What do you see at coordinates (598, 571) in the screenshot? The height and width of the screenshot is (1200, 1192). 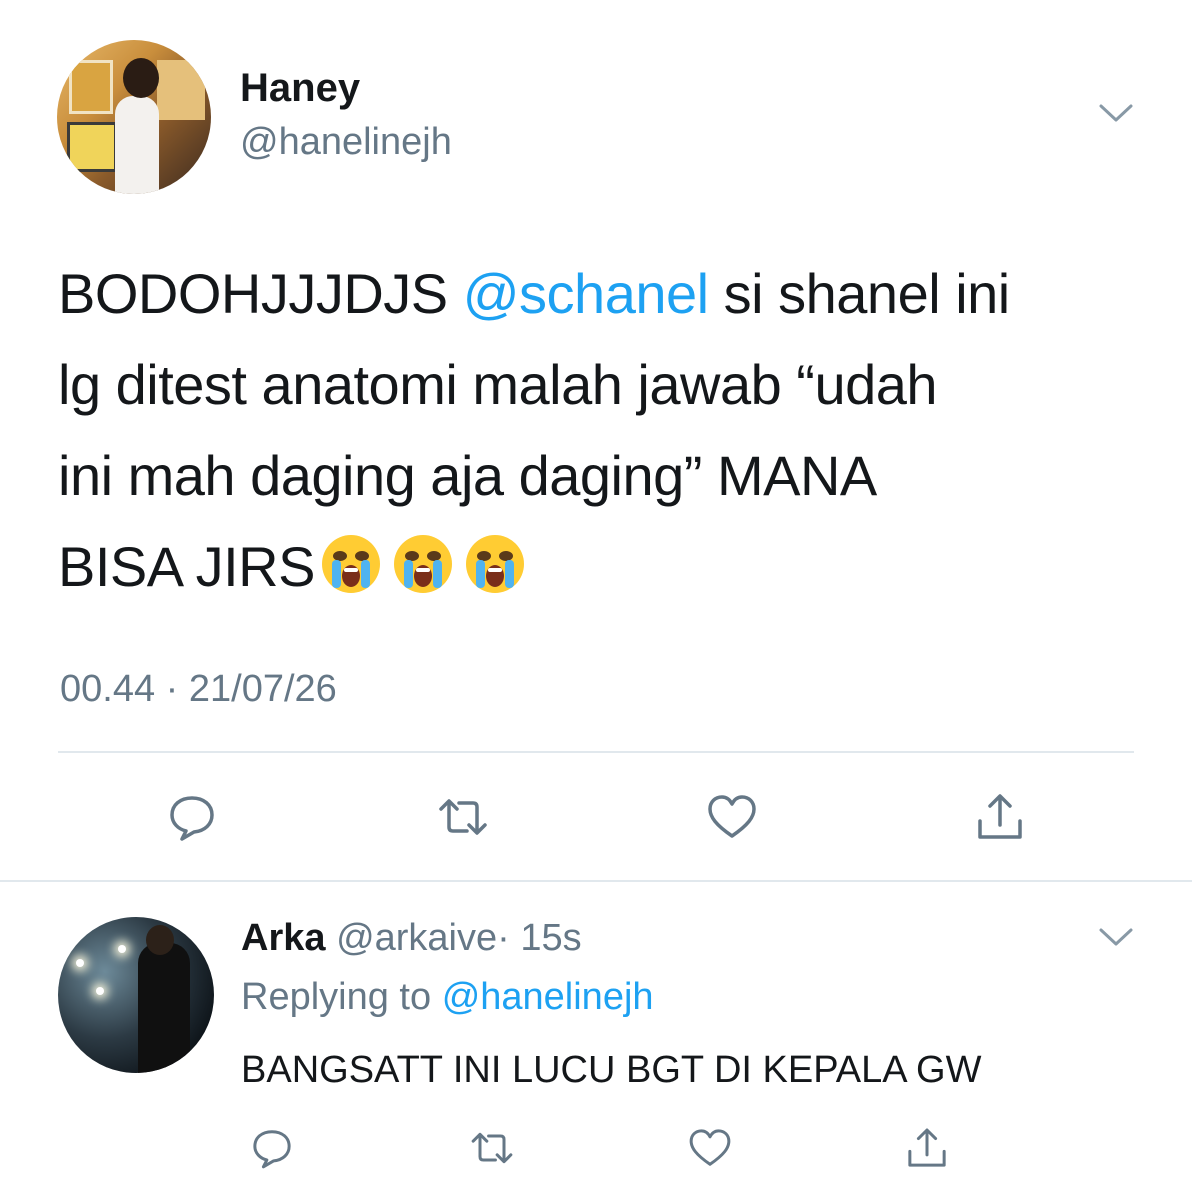 I see `tweet-line: BISA JIRS` at bounding box center [598, 571].